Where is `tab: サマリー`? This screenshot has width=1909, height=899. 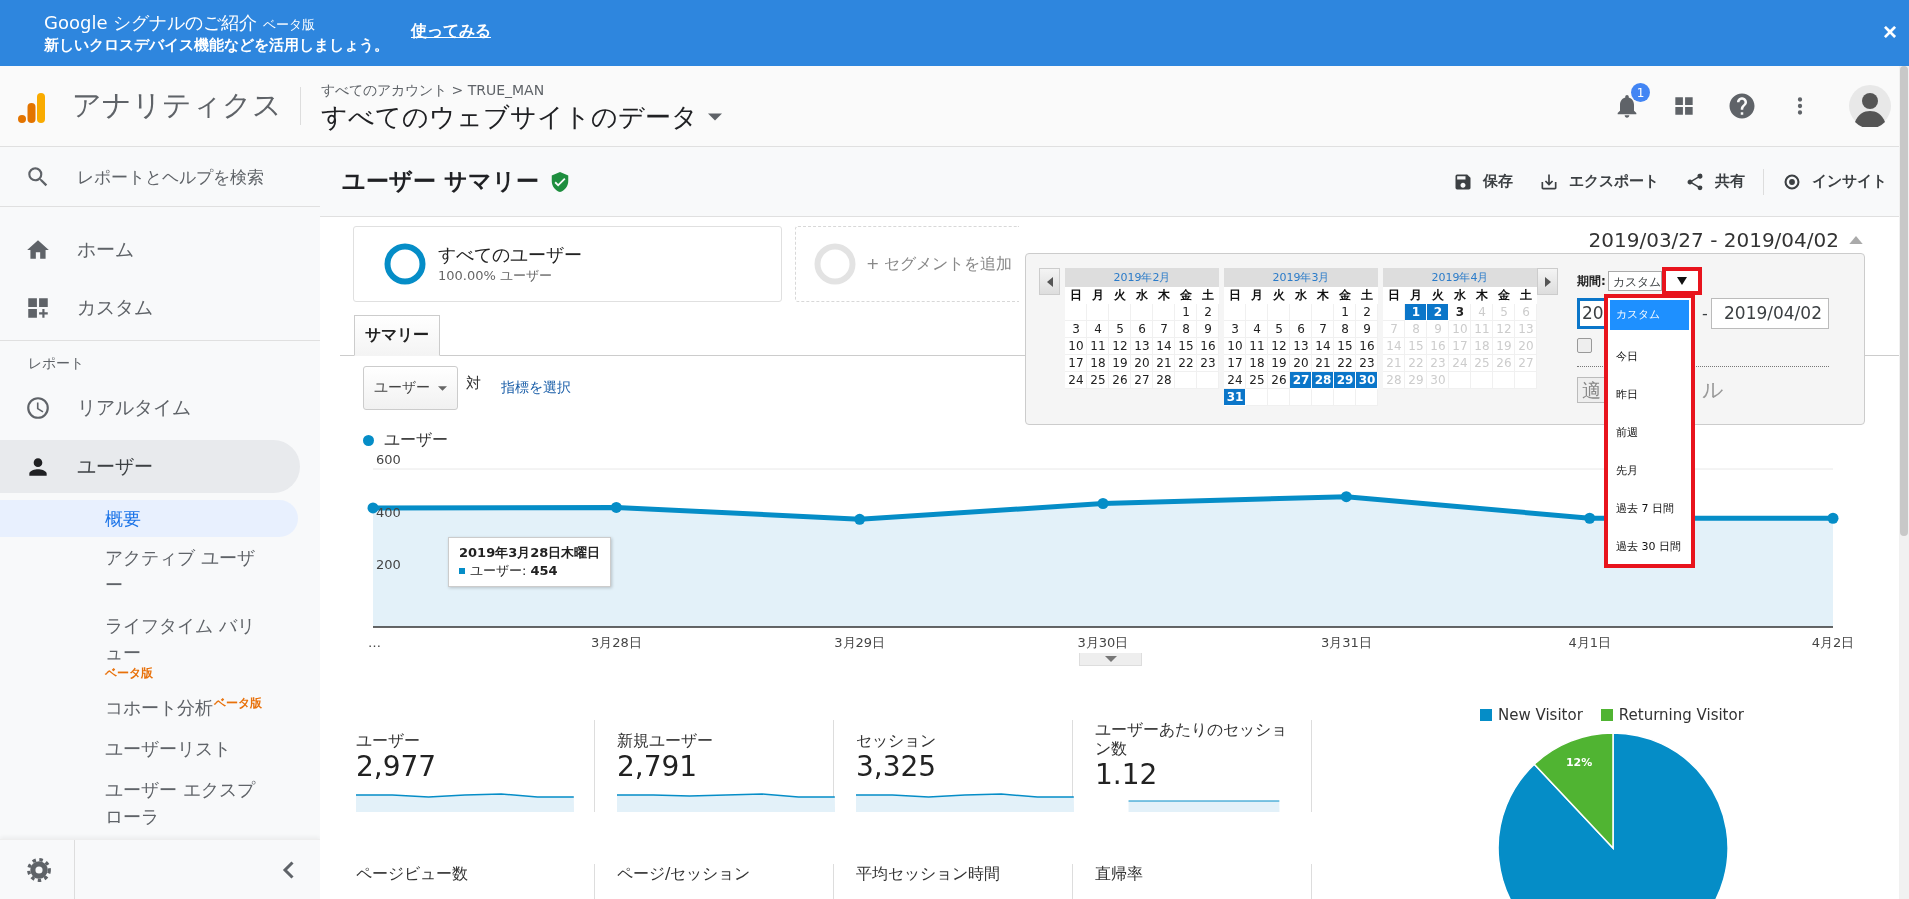
tab: サマリー is located at coordinates (397, 335).